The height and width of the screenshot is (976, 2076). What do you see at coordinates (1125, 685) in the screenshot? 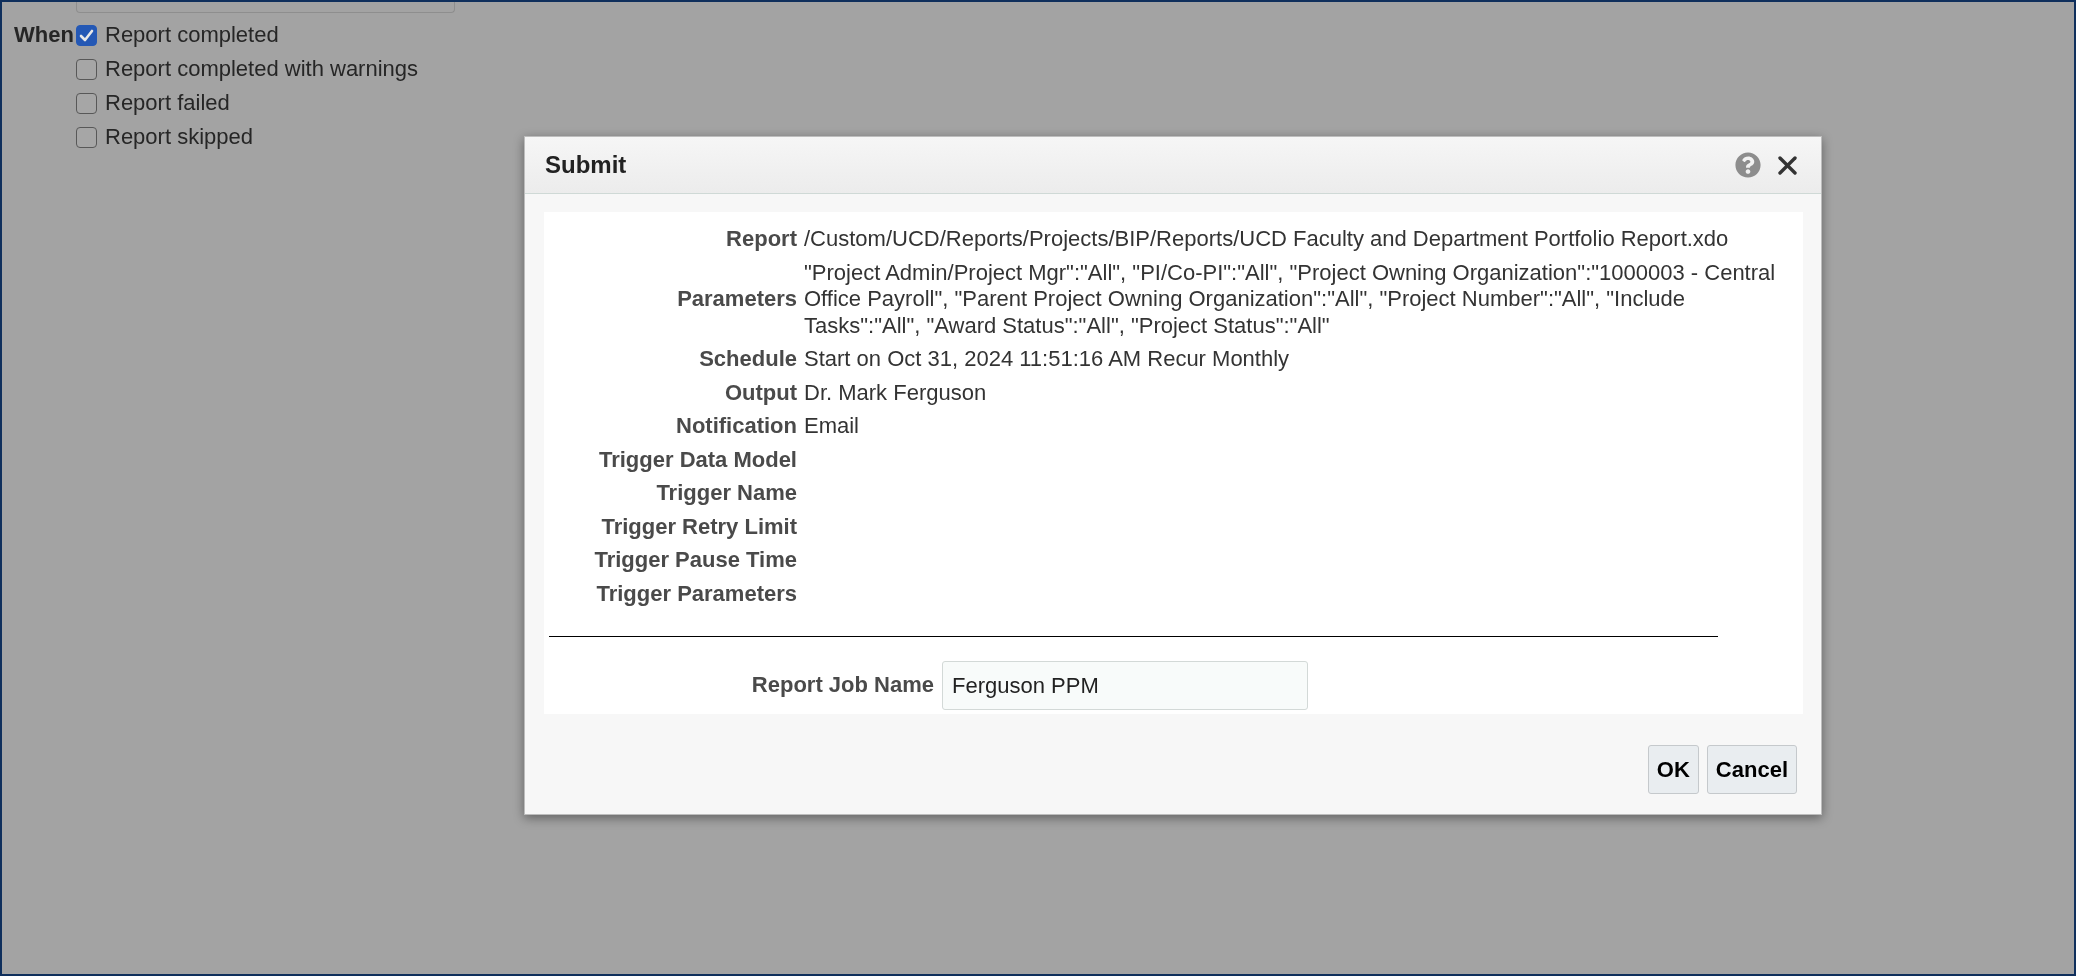
I see `job-name-input: Ferguson PPM` at bounding box center [1125, 685].